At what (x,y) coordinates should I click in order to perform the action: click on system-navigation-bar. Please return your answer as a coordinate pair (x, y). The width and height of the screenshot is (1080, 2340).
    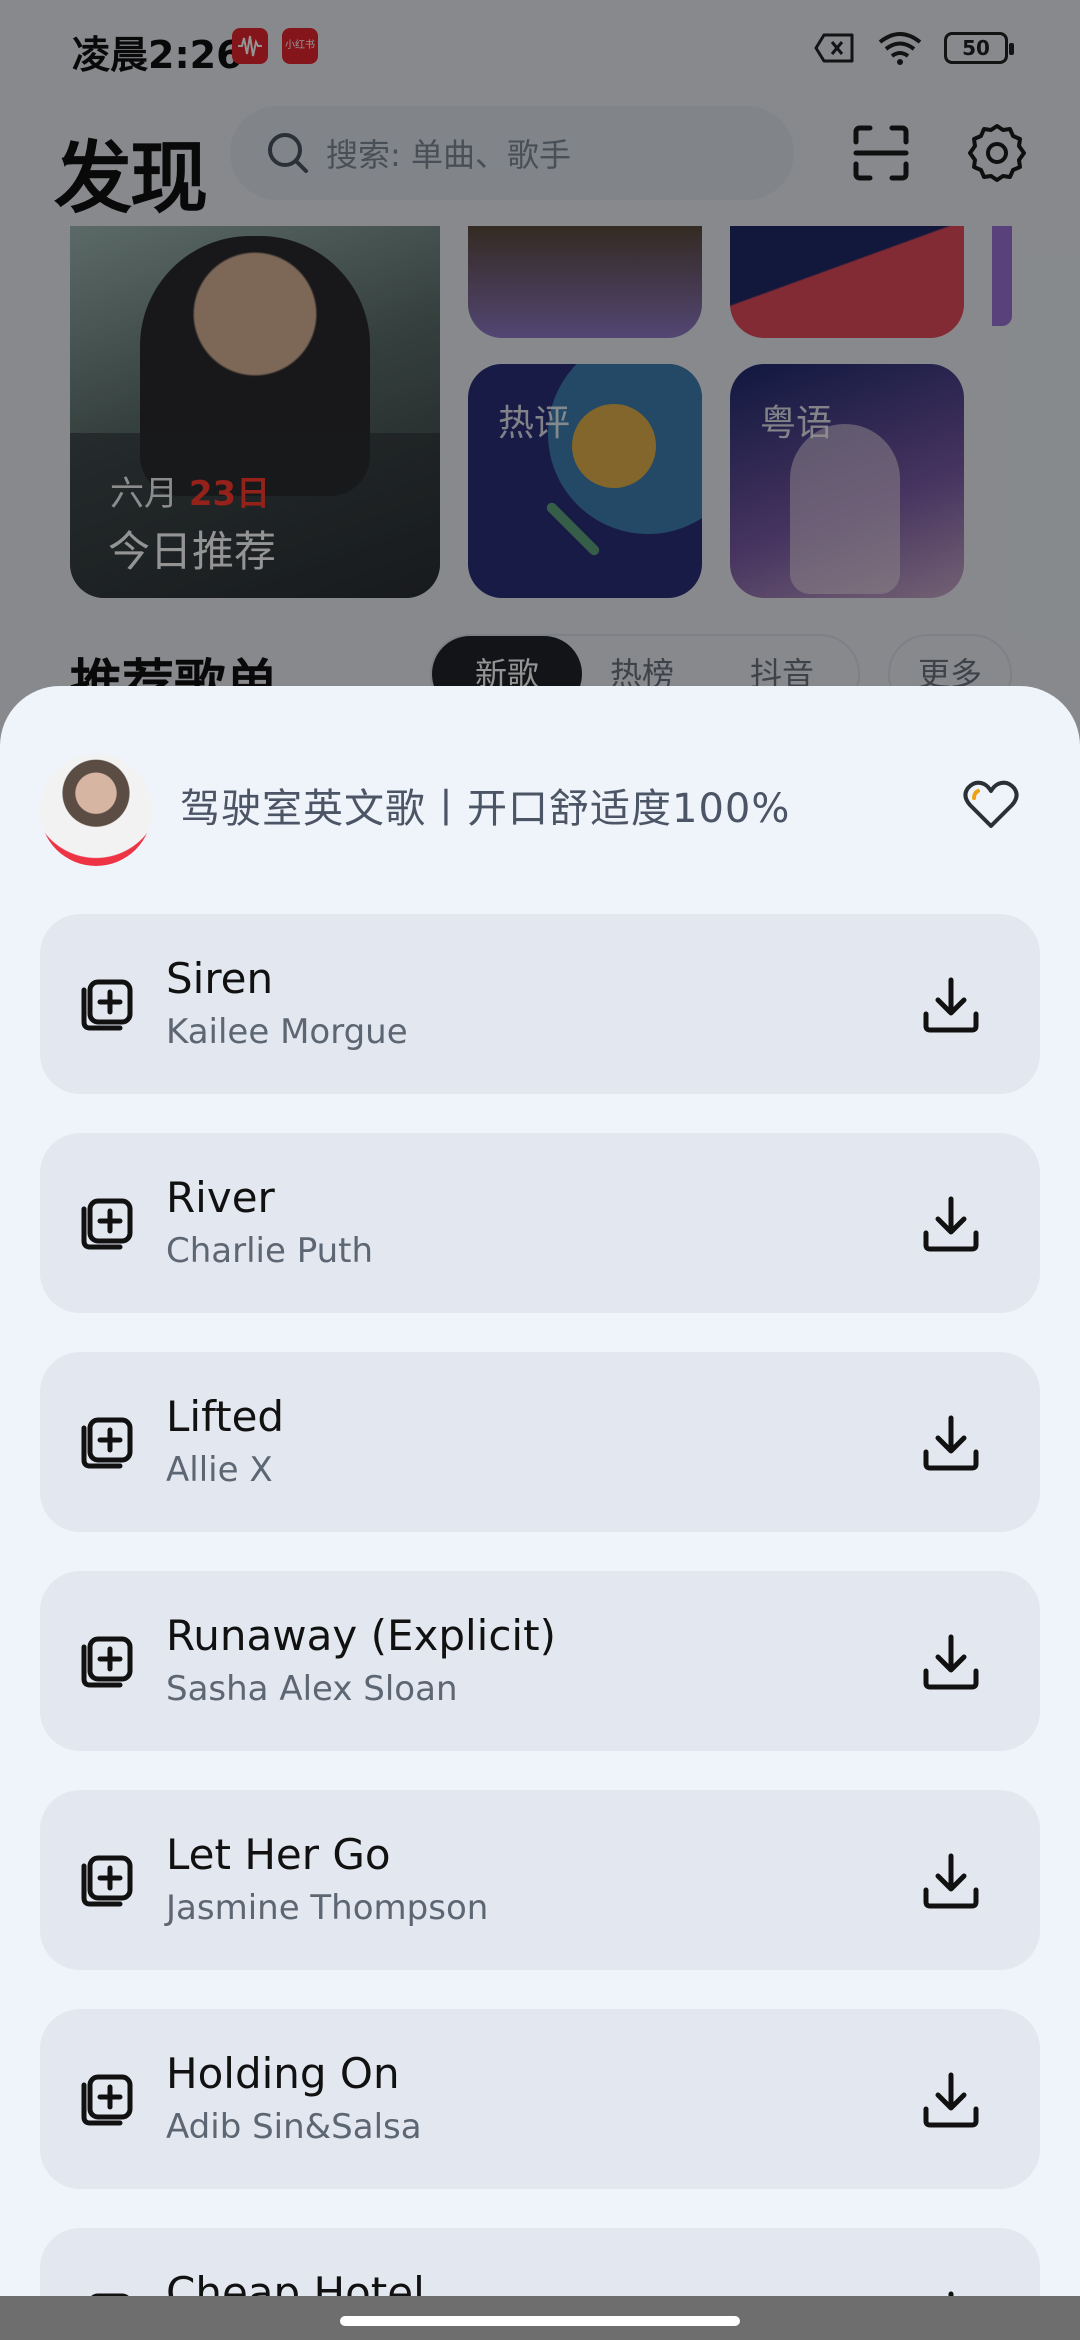
    Looking at the image, I should click on (540, 2318).